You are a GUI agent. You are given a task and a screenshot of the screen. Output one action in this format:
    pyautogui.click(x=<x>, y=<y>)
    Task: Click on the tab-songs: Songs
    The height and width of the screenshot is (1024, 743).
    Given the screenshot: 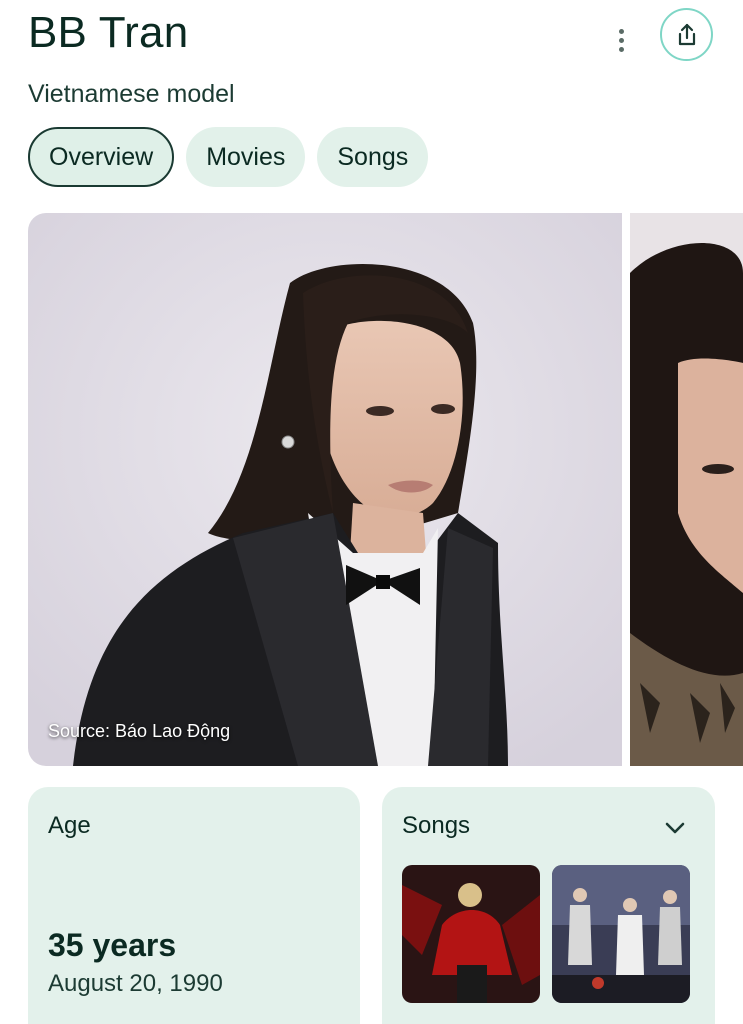 What is the action you would take?
    pyautogui.click(x=373, y=157)
    